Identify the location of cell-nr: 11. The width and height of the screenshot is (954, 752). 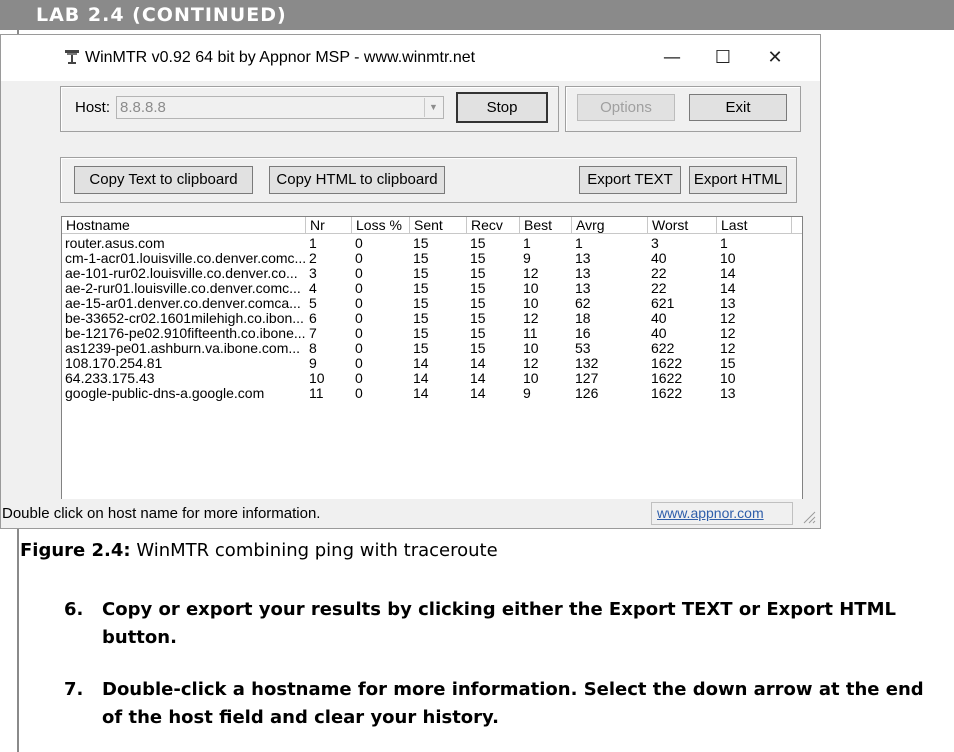
(316, 393).